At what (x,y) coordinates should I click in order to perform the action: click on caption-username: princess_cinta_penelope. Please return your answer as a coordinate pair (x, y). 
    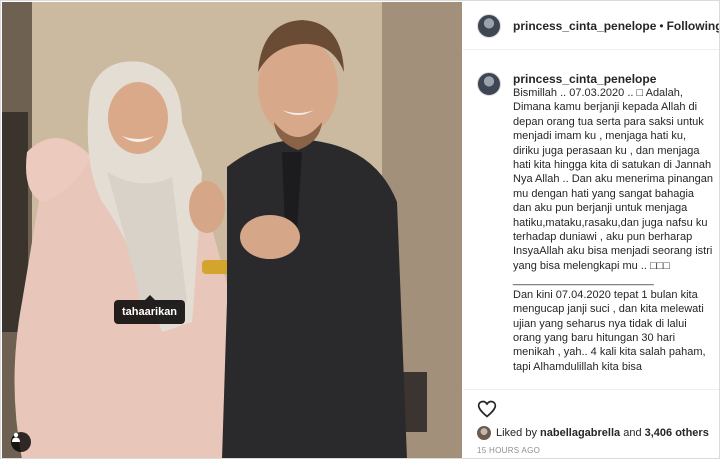
    Looking at the image, I should click on (584, 79).